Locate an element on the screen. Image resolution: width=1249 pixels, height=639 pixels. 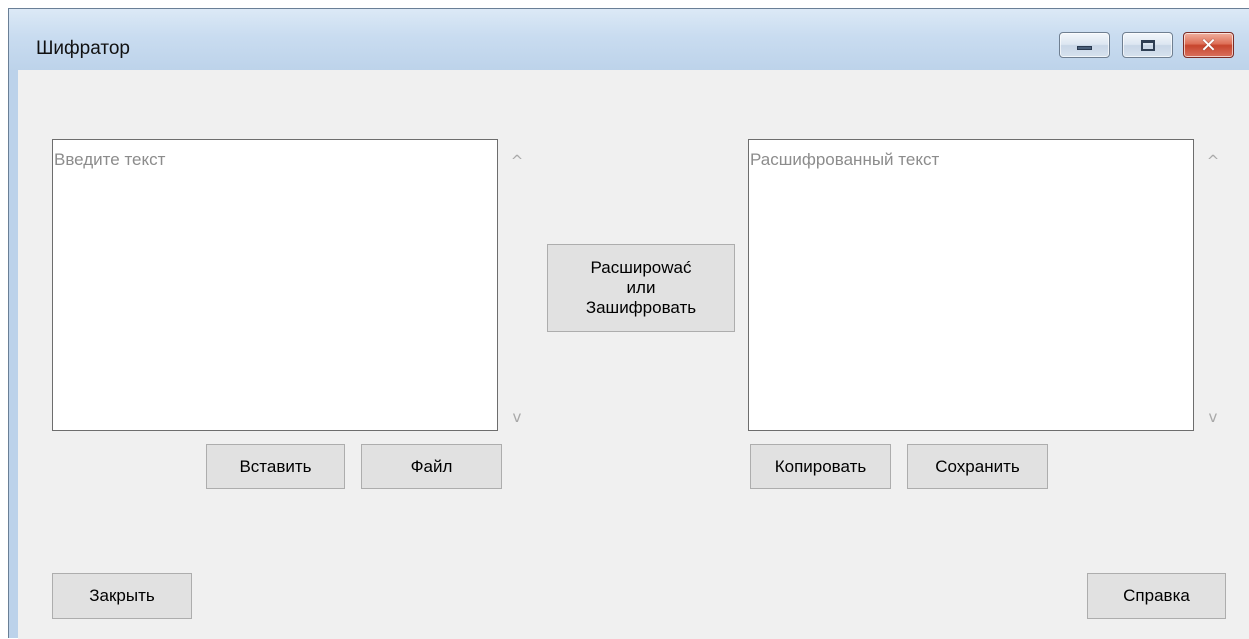
close-window-button: ✕ is located at coordinates (1208, 45).